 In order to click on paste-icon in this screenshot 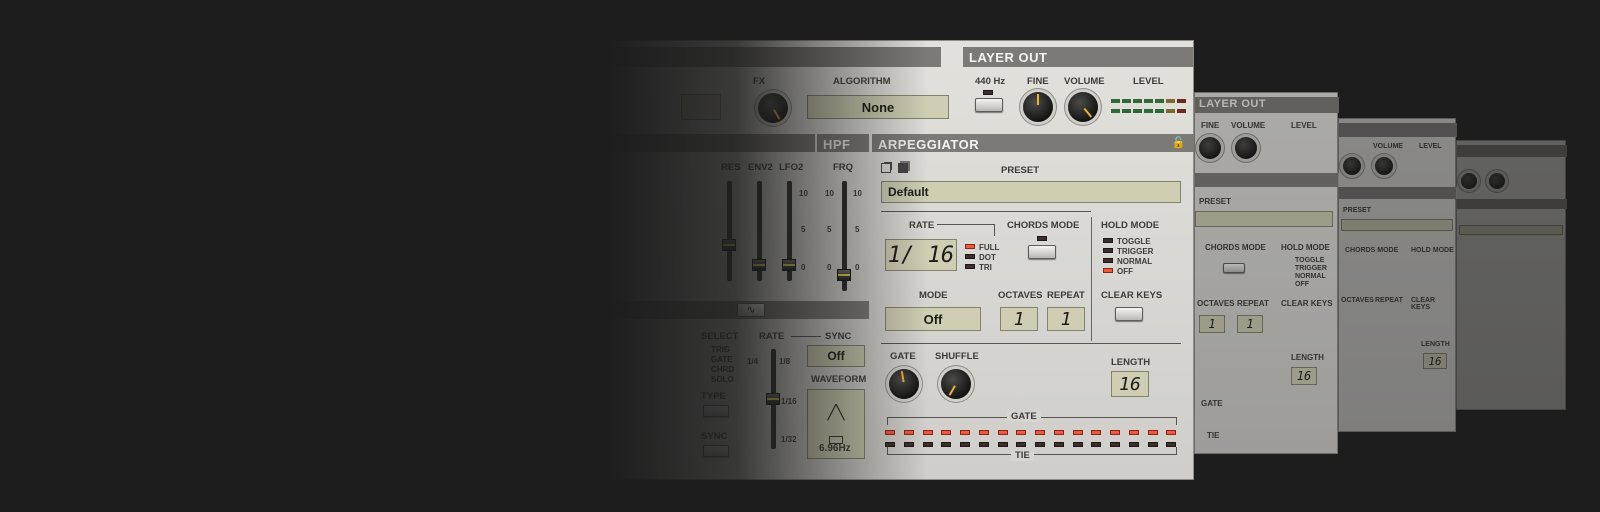, I will do `click(903, 168)`.